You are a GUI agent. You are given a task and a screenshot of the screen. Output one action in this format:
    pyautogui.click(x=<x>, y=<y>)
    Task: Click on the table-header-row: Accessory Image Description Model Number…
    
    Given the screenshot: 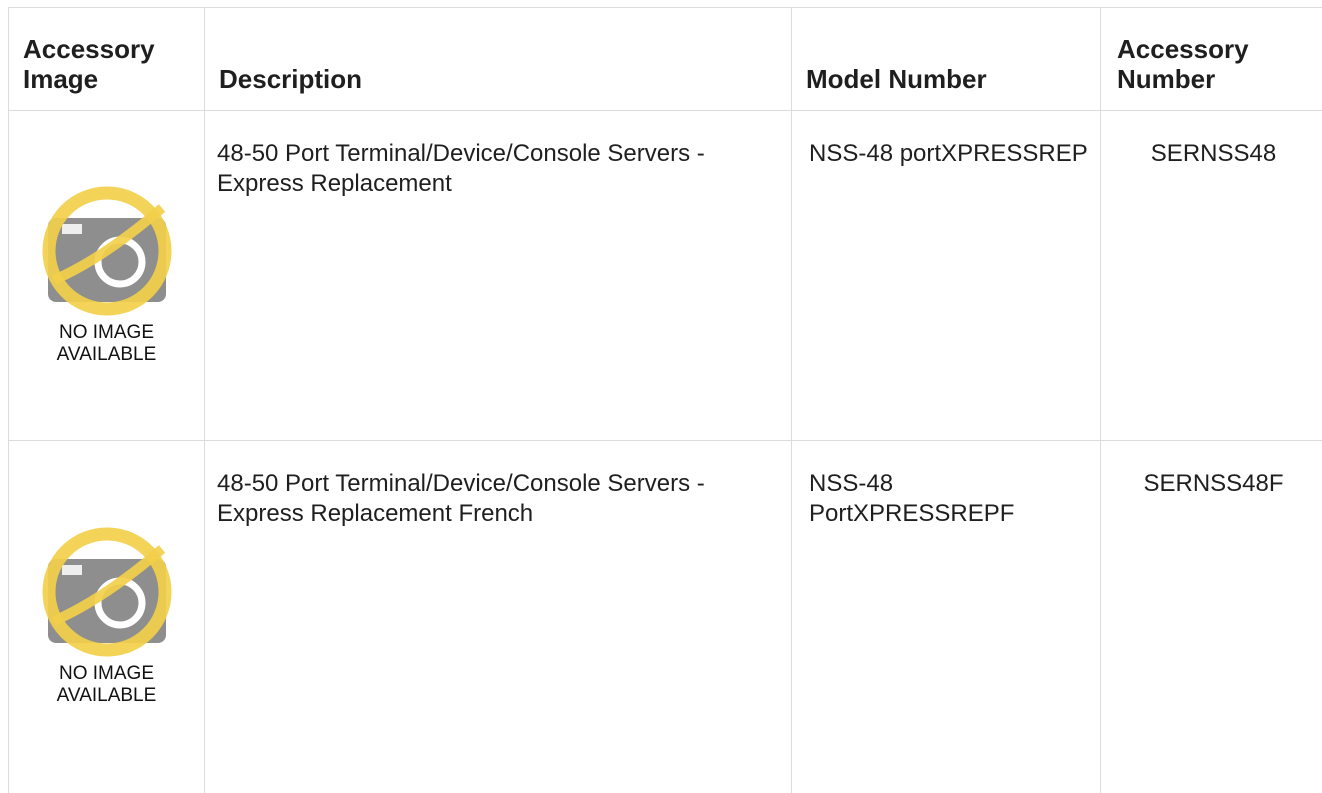 What is the action you would take?
    pyautogui.click(x=665, y=59)
    